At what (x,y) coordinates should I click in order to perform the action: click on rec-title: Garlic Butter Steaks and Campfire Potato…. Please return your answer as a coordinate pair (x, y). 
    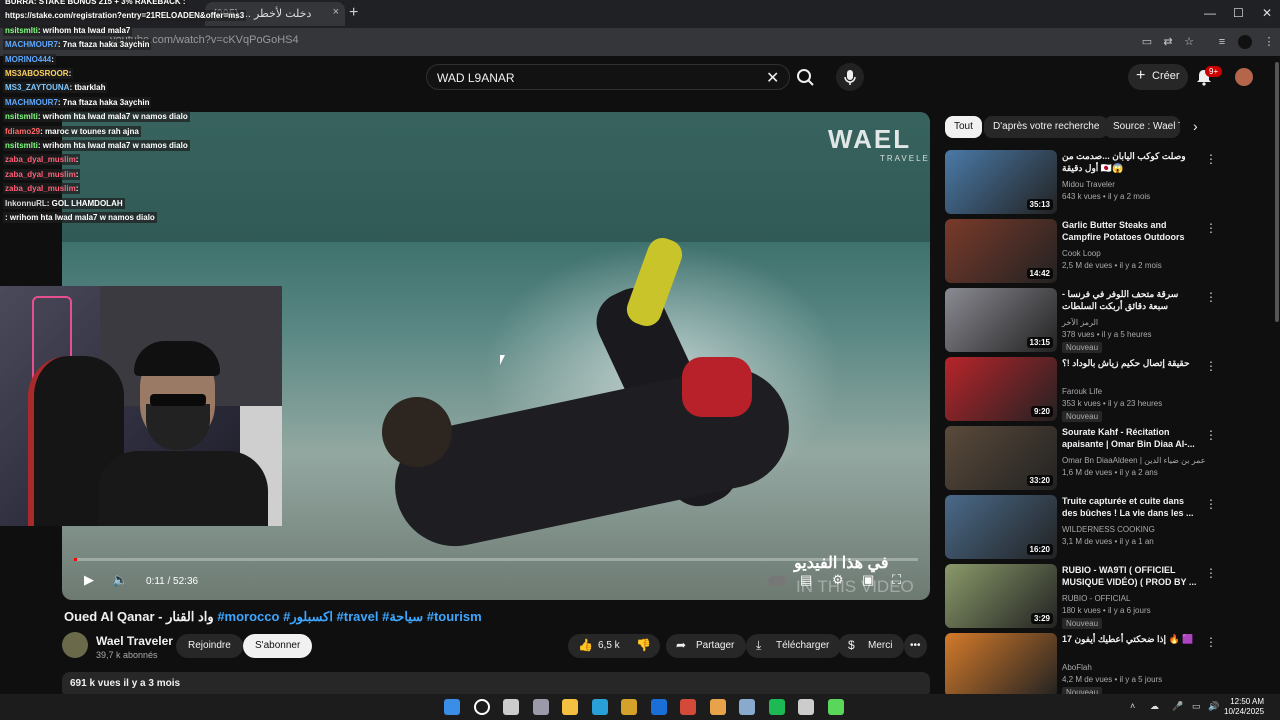
    Looking at the image, I should click on (1131, 231).